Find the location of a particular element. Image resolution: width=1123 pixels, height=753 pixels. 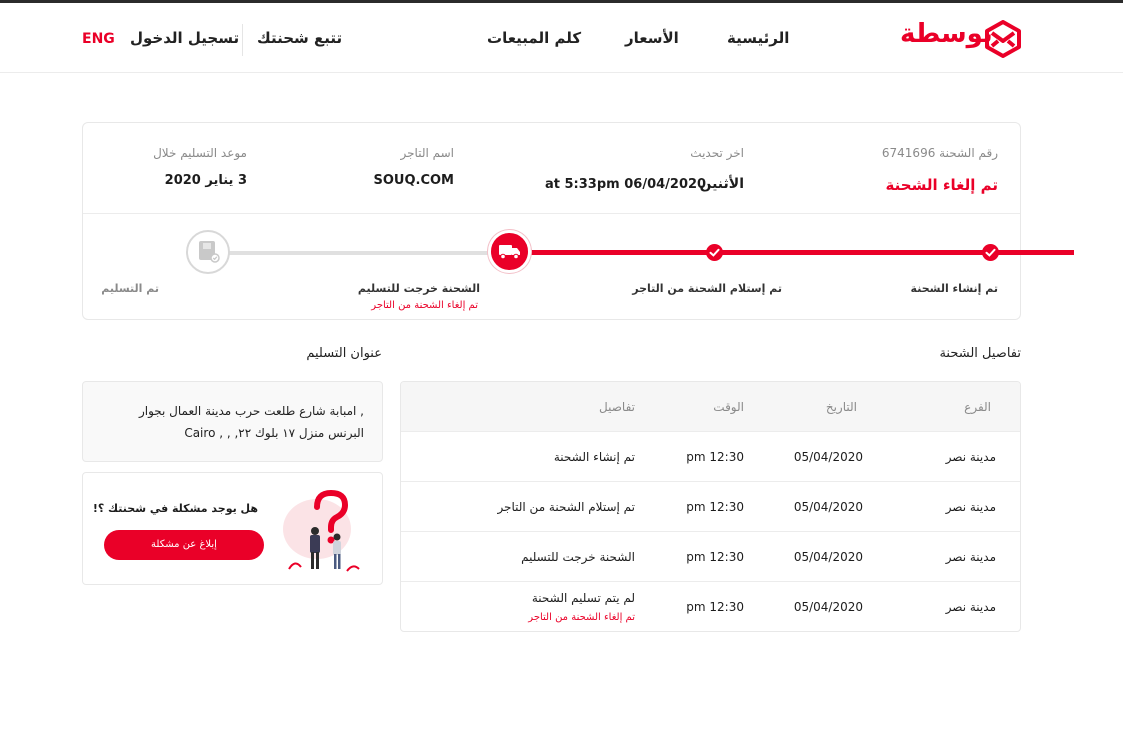

nav-track-shipment: تتبع شحنتك is located at coordinates (299, 38).